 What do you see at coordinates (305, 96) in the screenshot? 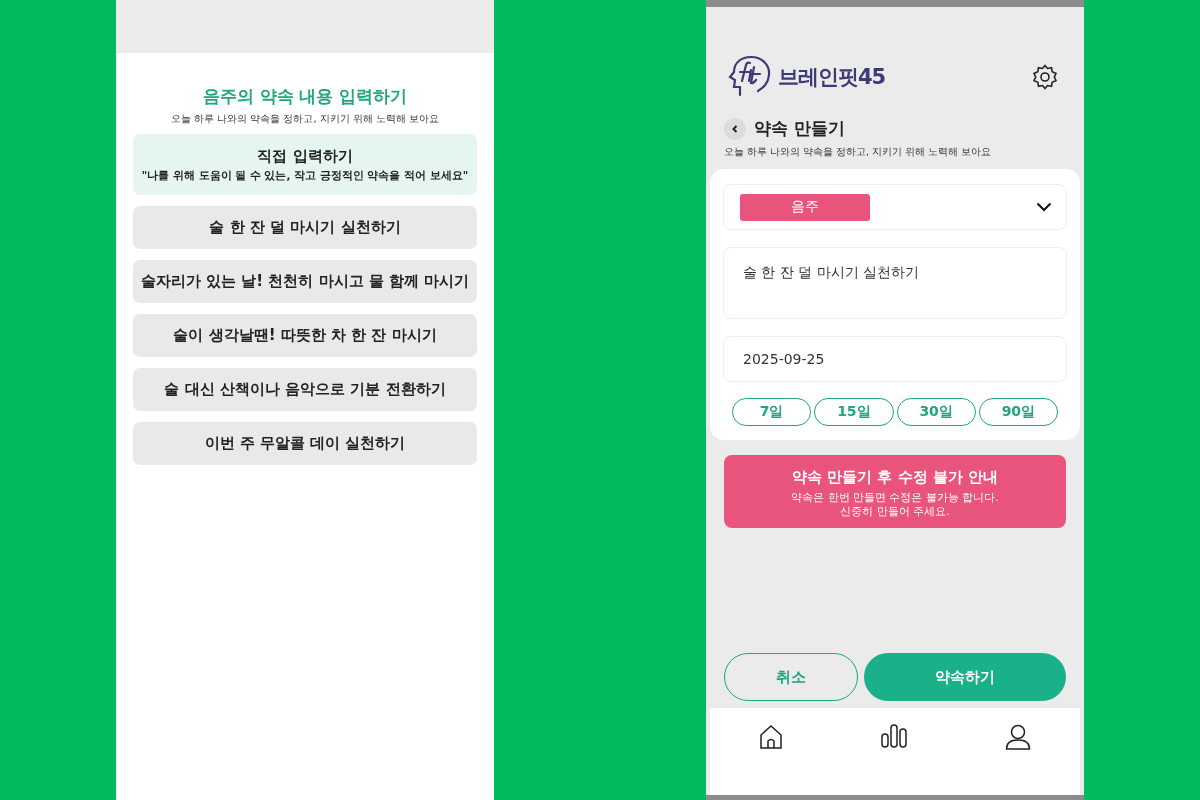
I see `section-title: 음주의 약속 내용 입력하기` at bounding box center [305, 96].